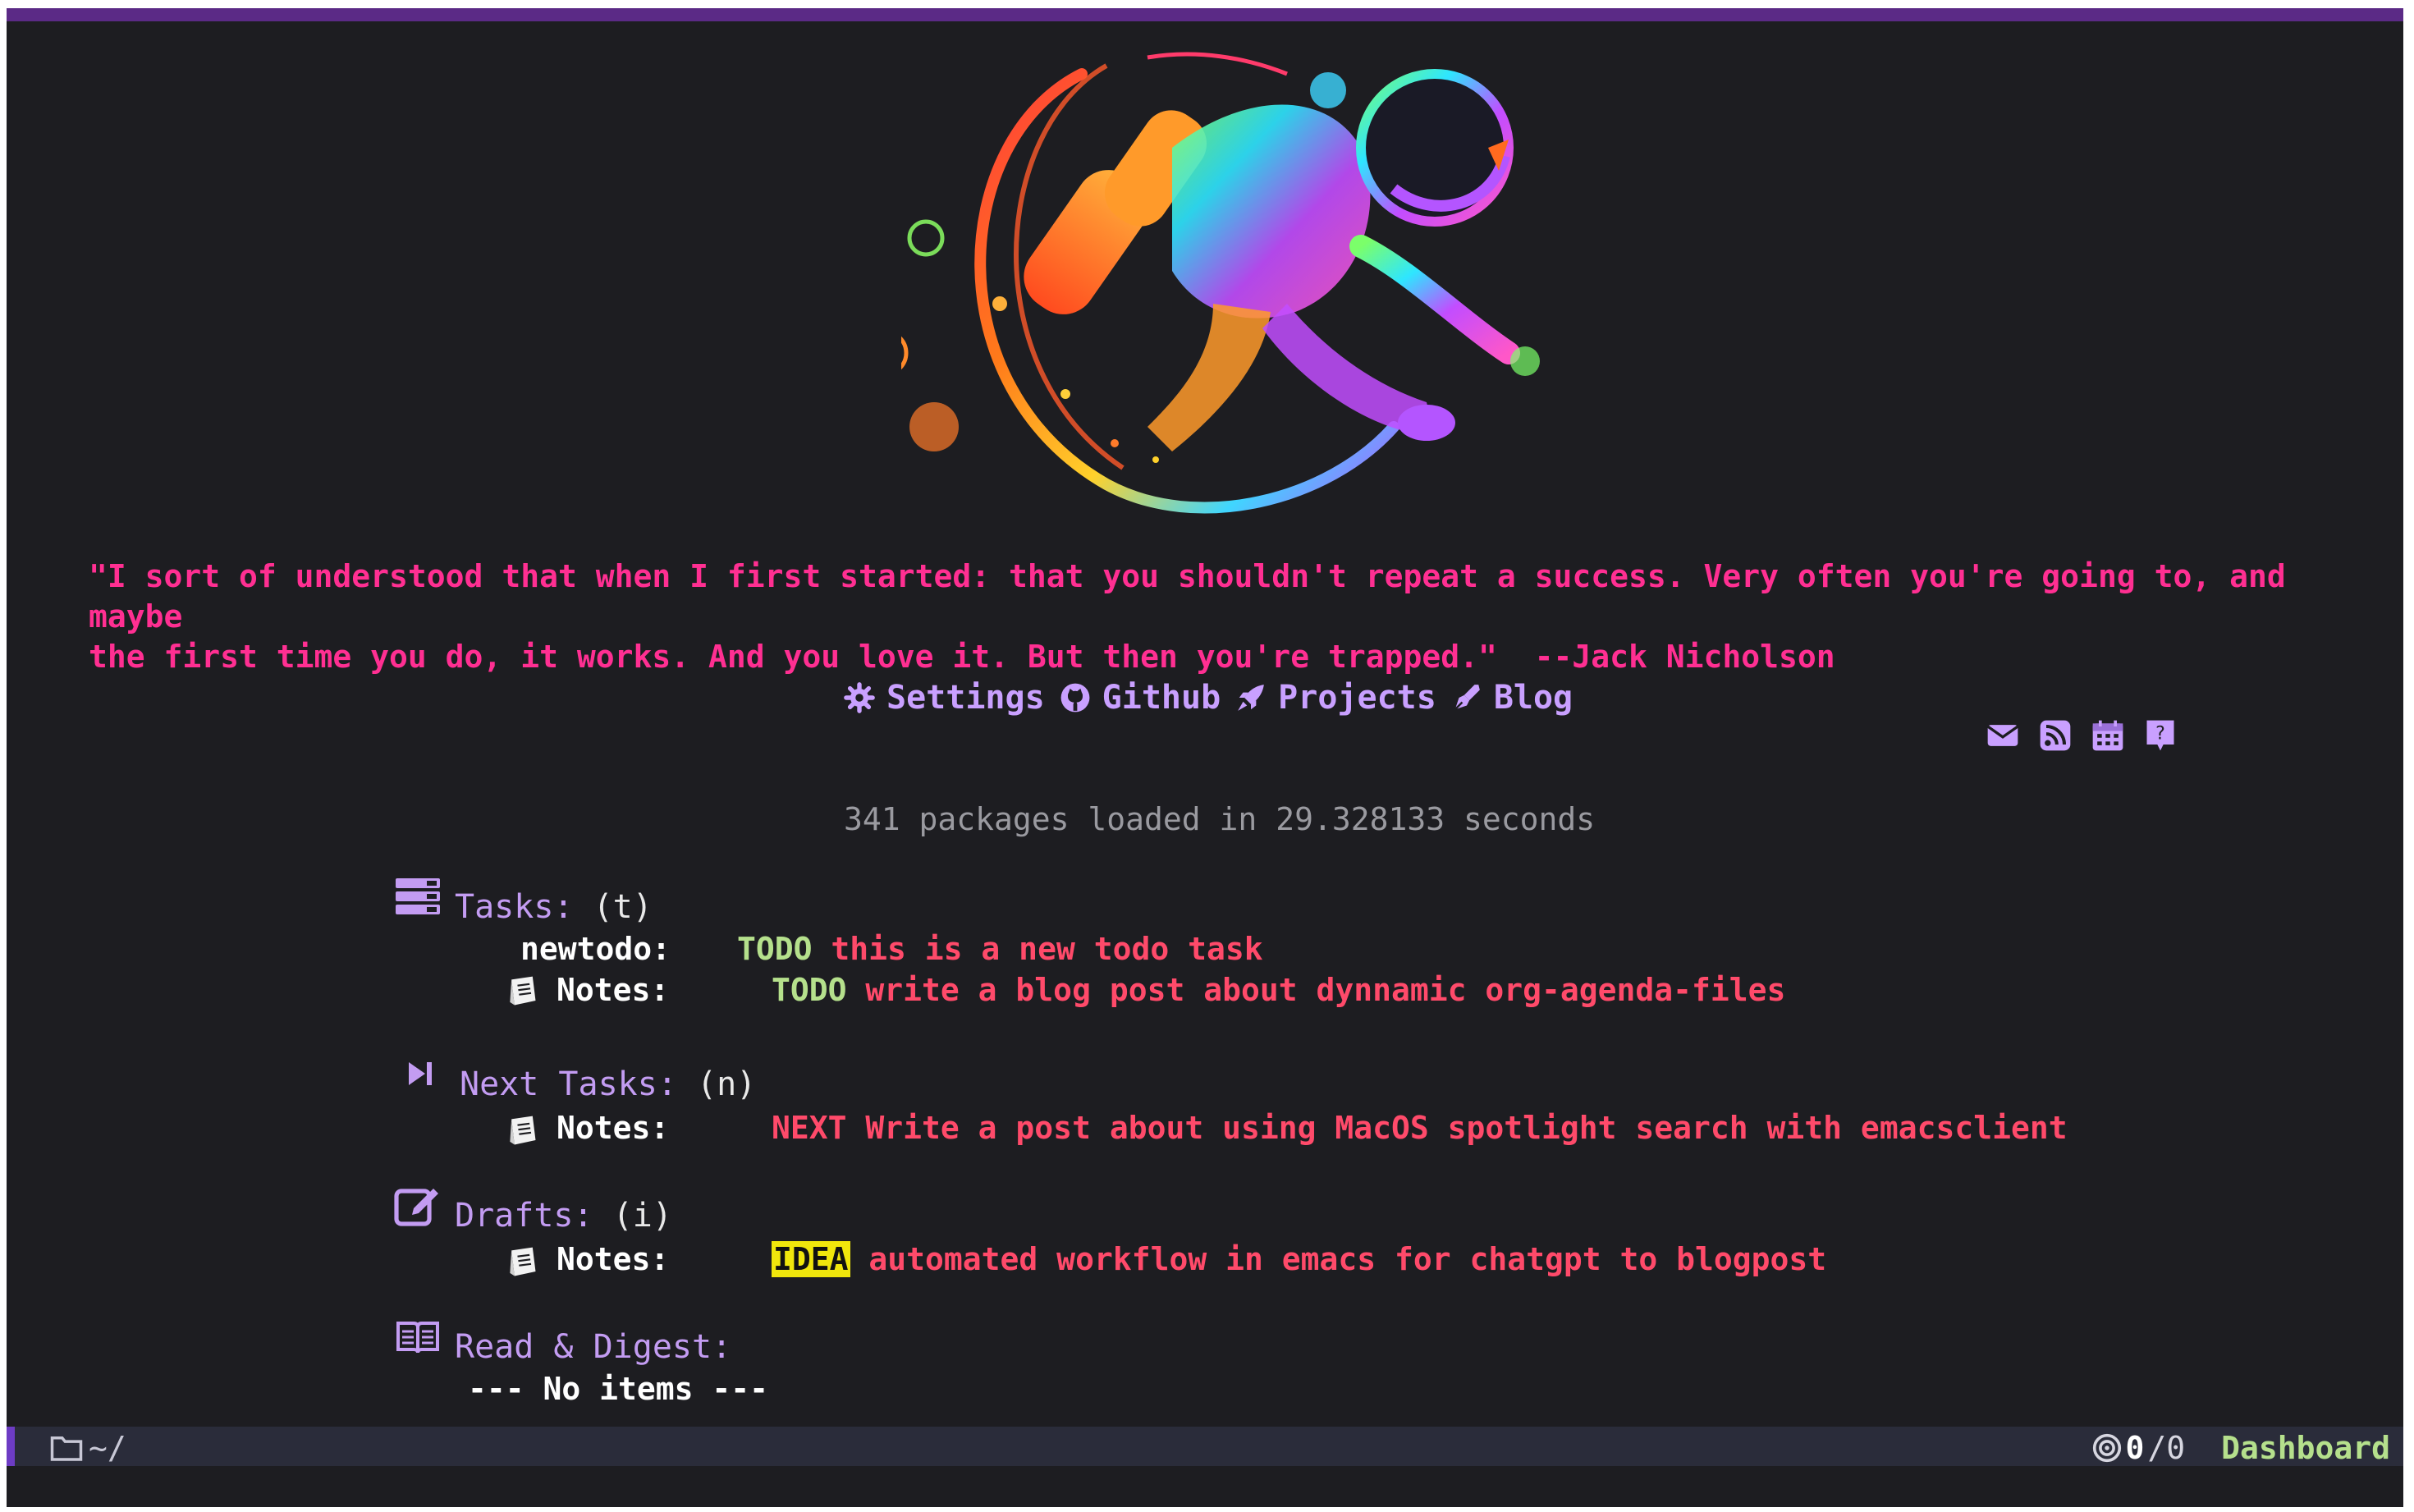 The image size is (2414, 1512). I want to click on drafts-section-heading: Drafts: (i), so click(563, 1216).